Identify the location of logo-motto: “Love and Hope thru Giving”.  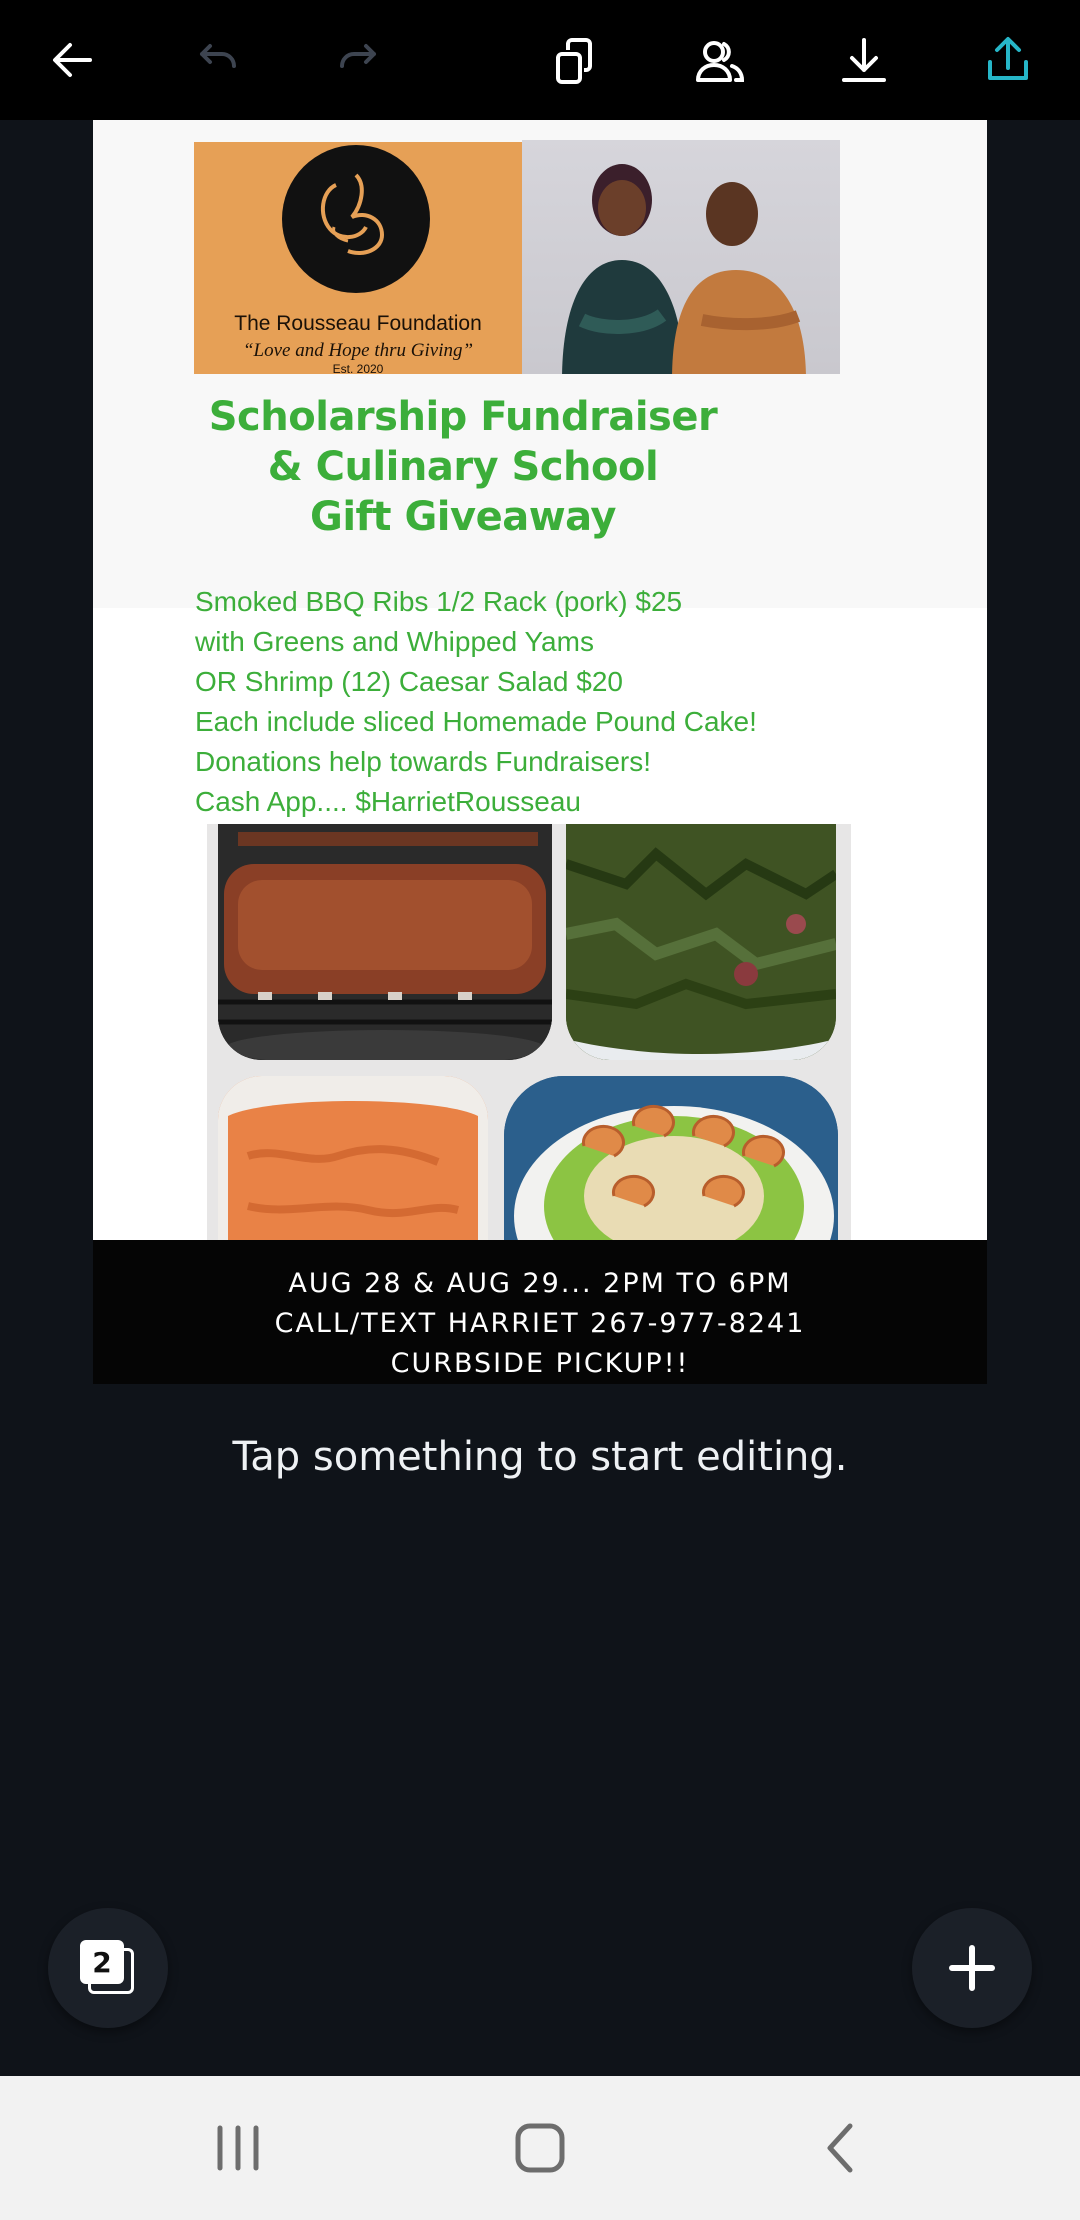
(358, 350).